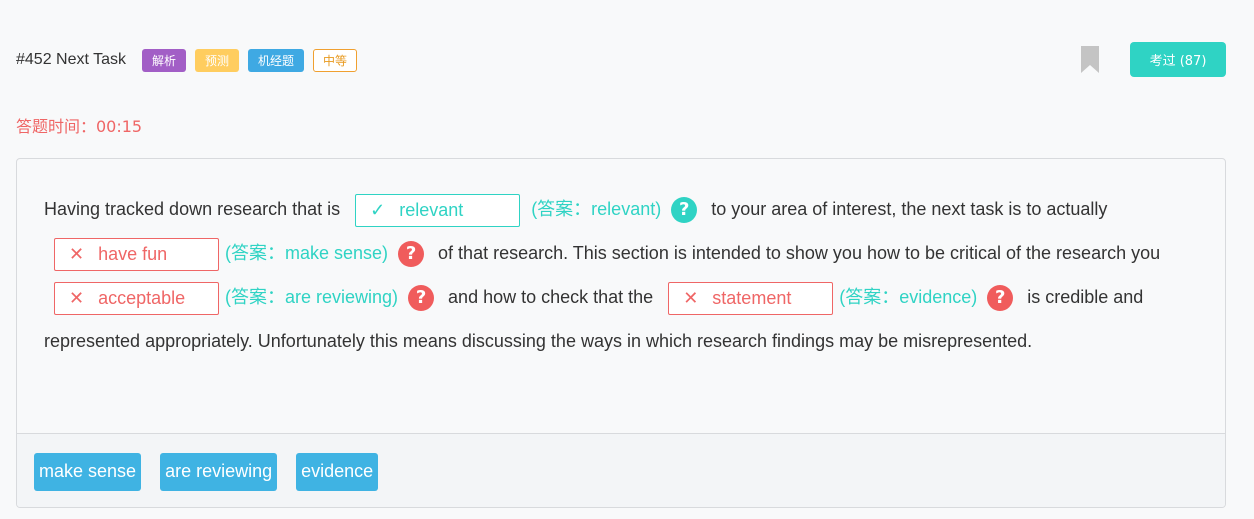 This screenshot has height=519, width=1254. I want to click on option-evidence: evidence, so click(337, 471).